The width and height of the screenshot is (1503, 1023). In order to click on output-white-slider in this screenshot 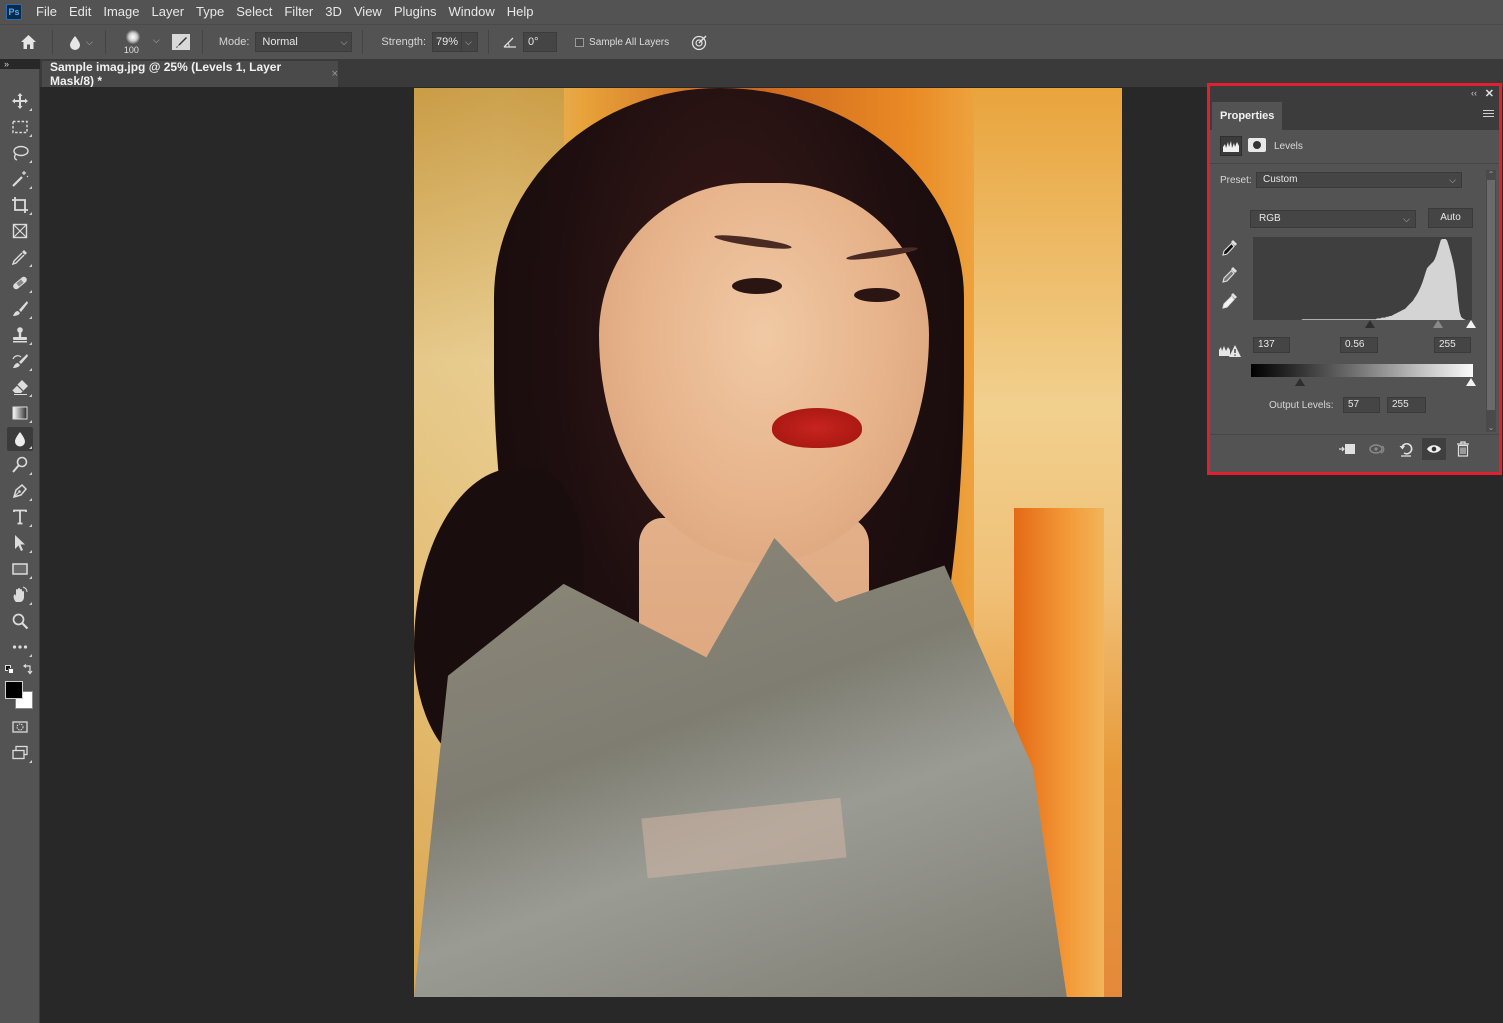, I will do `click(1471, 382)`.